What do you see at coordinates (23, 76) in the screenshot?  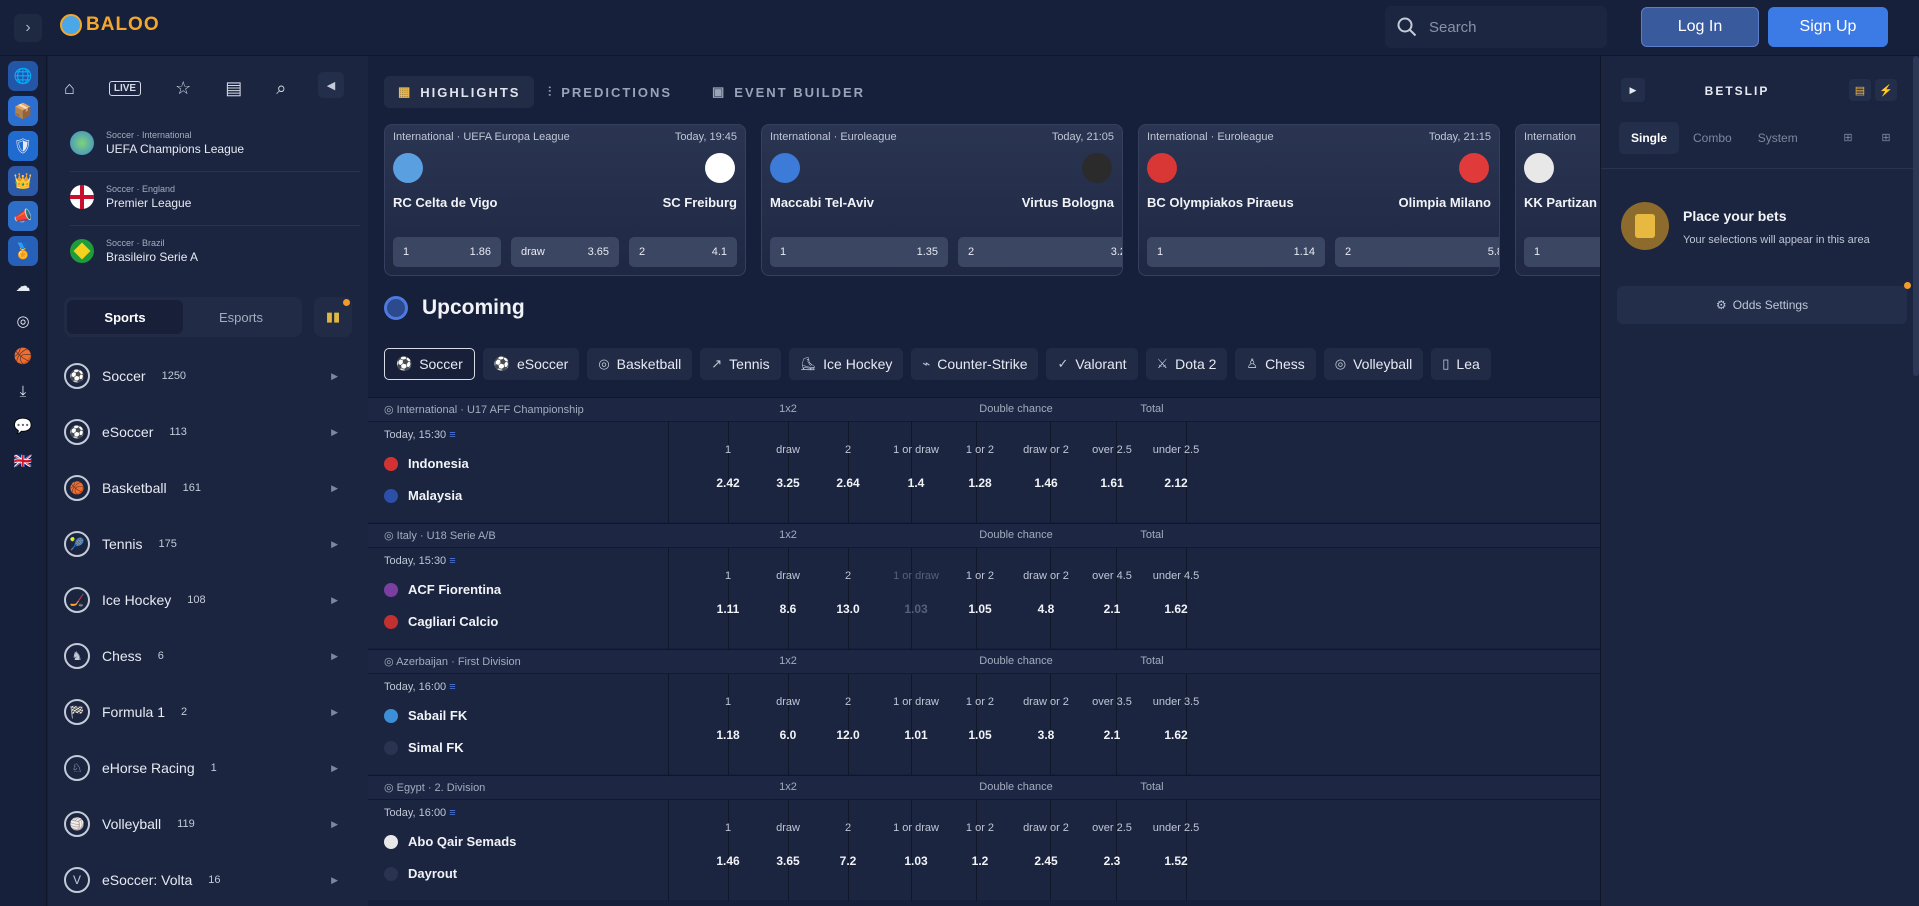 I see `globe-promo-icon: 🌐` at bounding box center [23, 76].